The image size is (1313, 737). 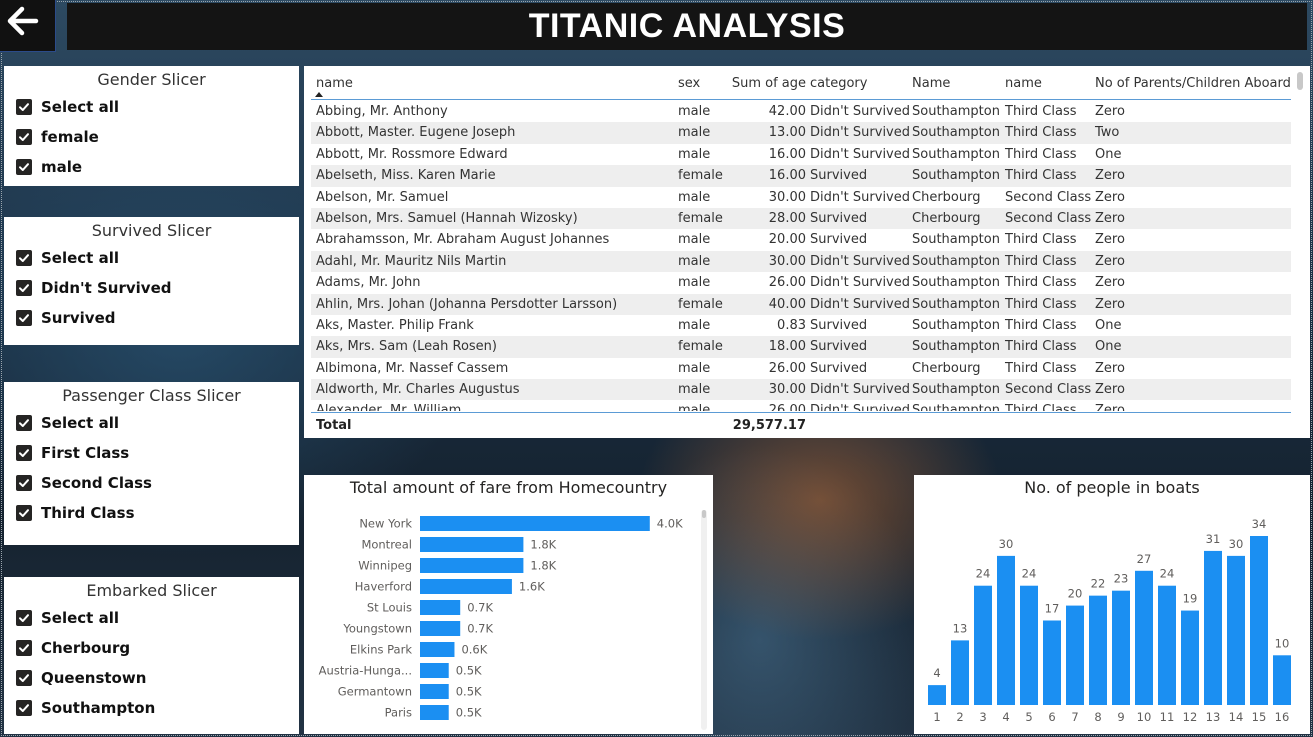 What do you see at coordinates (151, 513) in the screenshot?
I see `slicer-option: Third Class` at bounding box center [151, 513].